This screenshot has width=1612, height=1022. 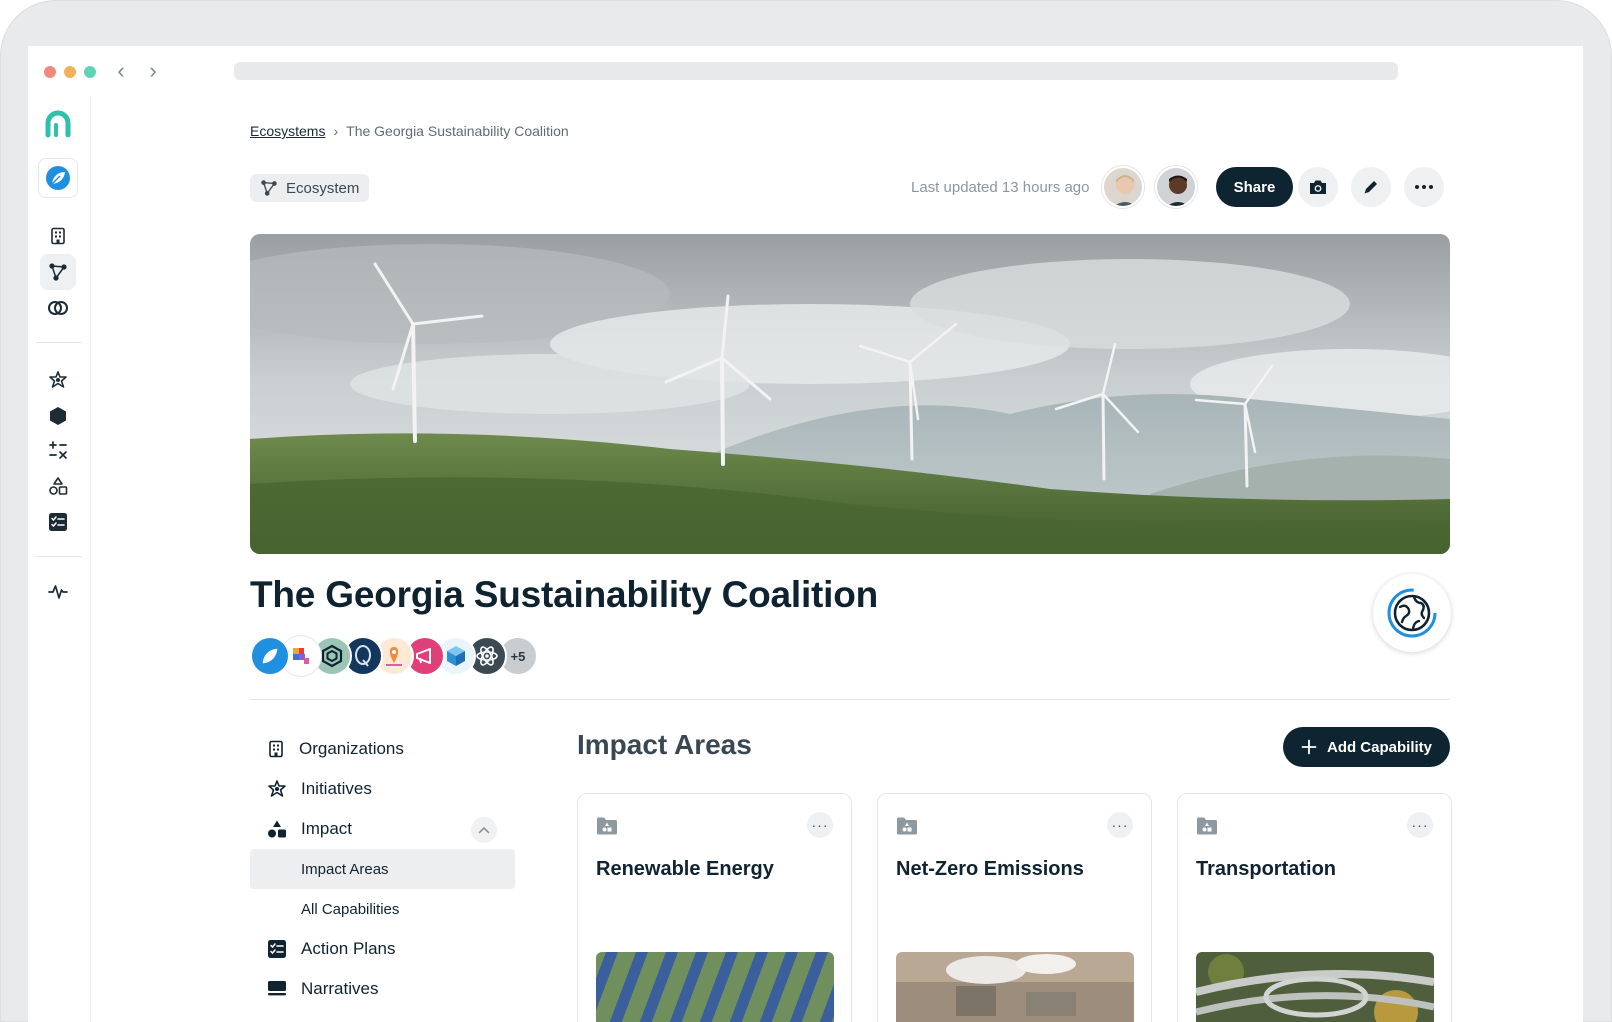 I want to click on window-minimize-dot, so click(x=70, y=72).